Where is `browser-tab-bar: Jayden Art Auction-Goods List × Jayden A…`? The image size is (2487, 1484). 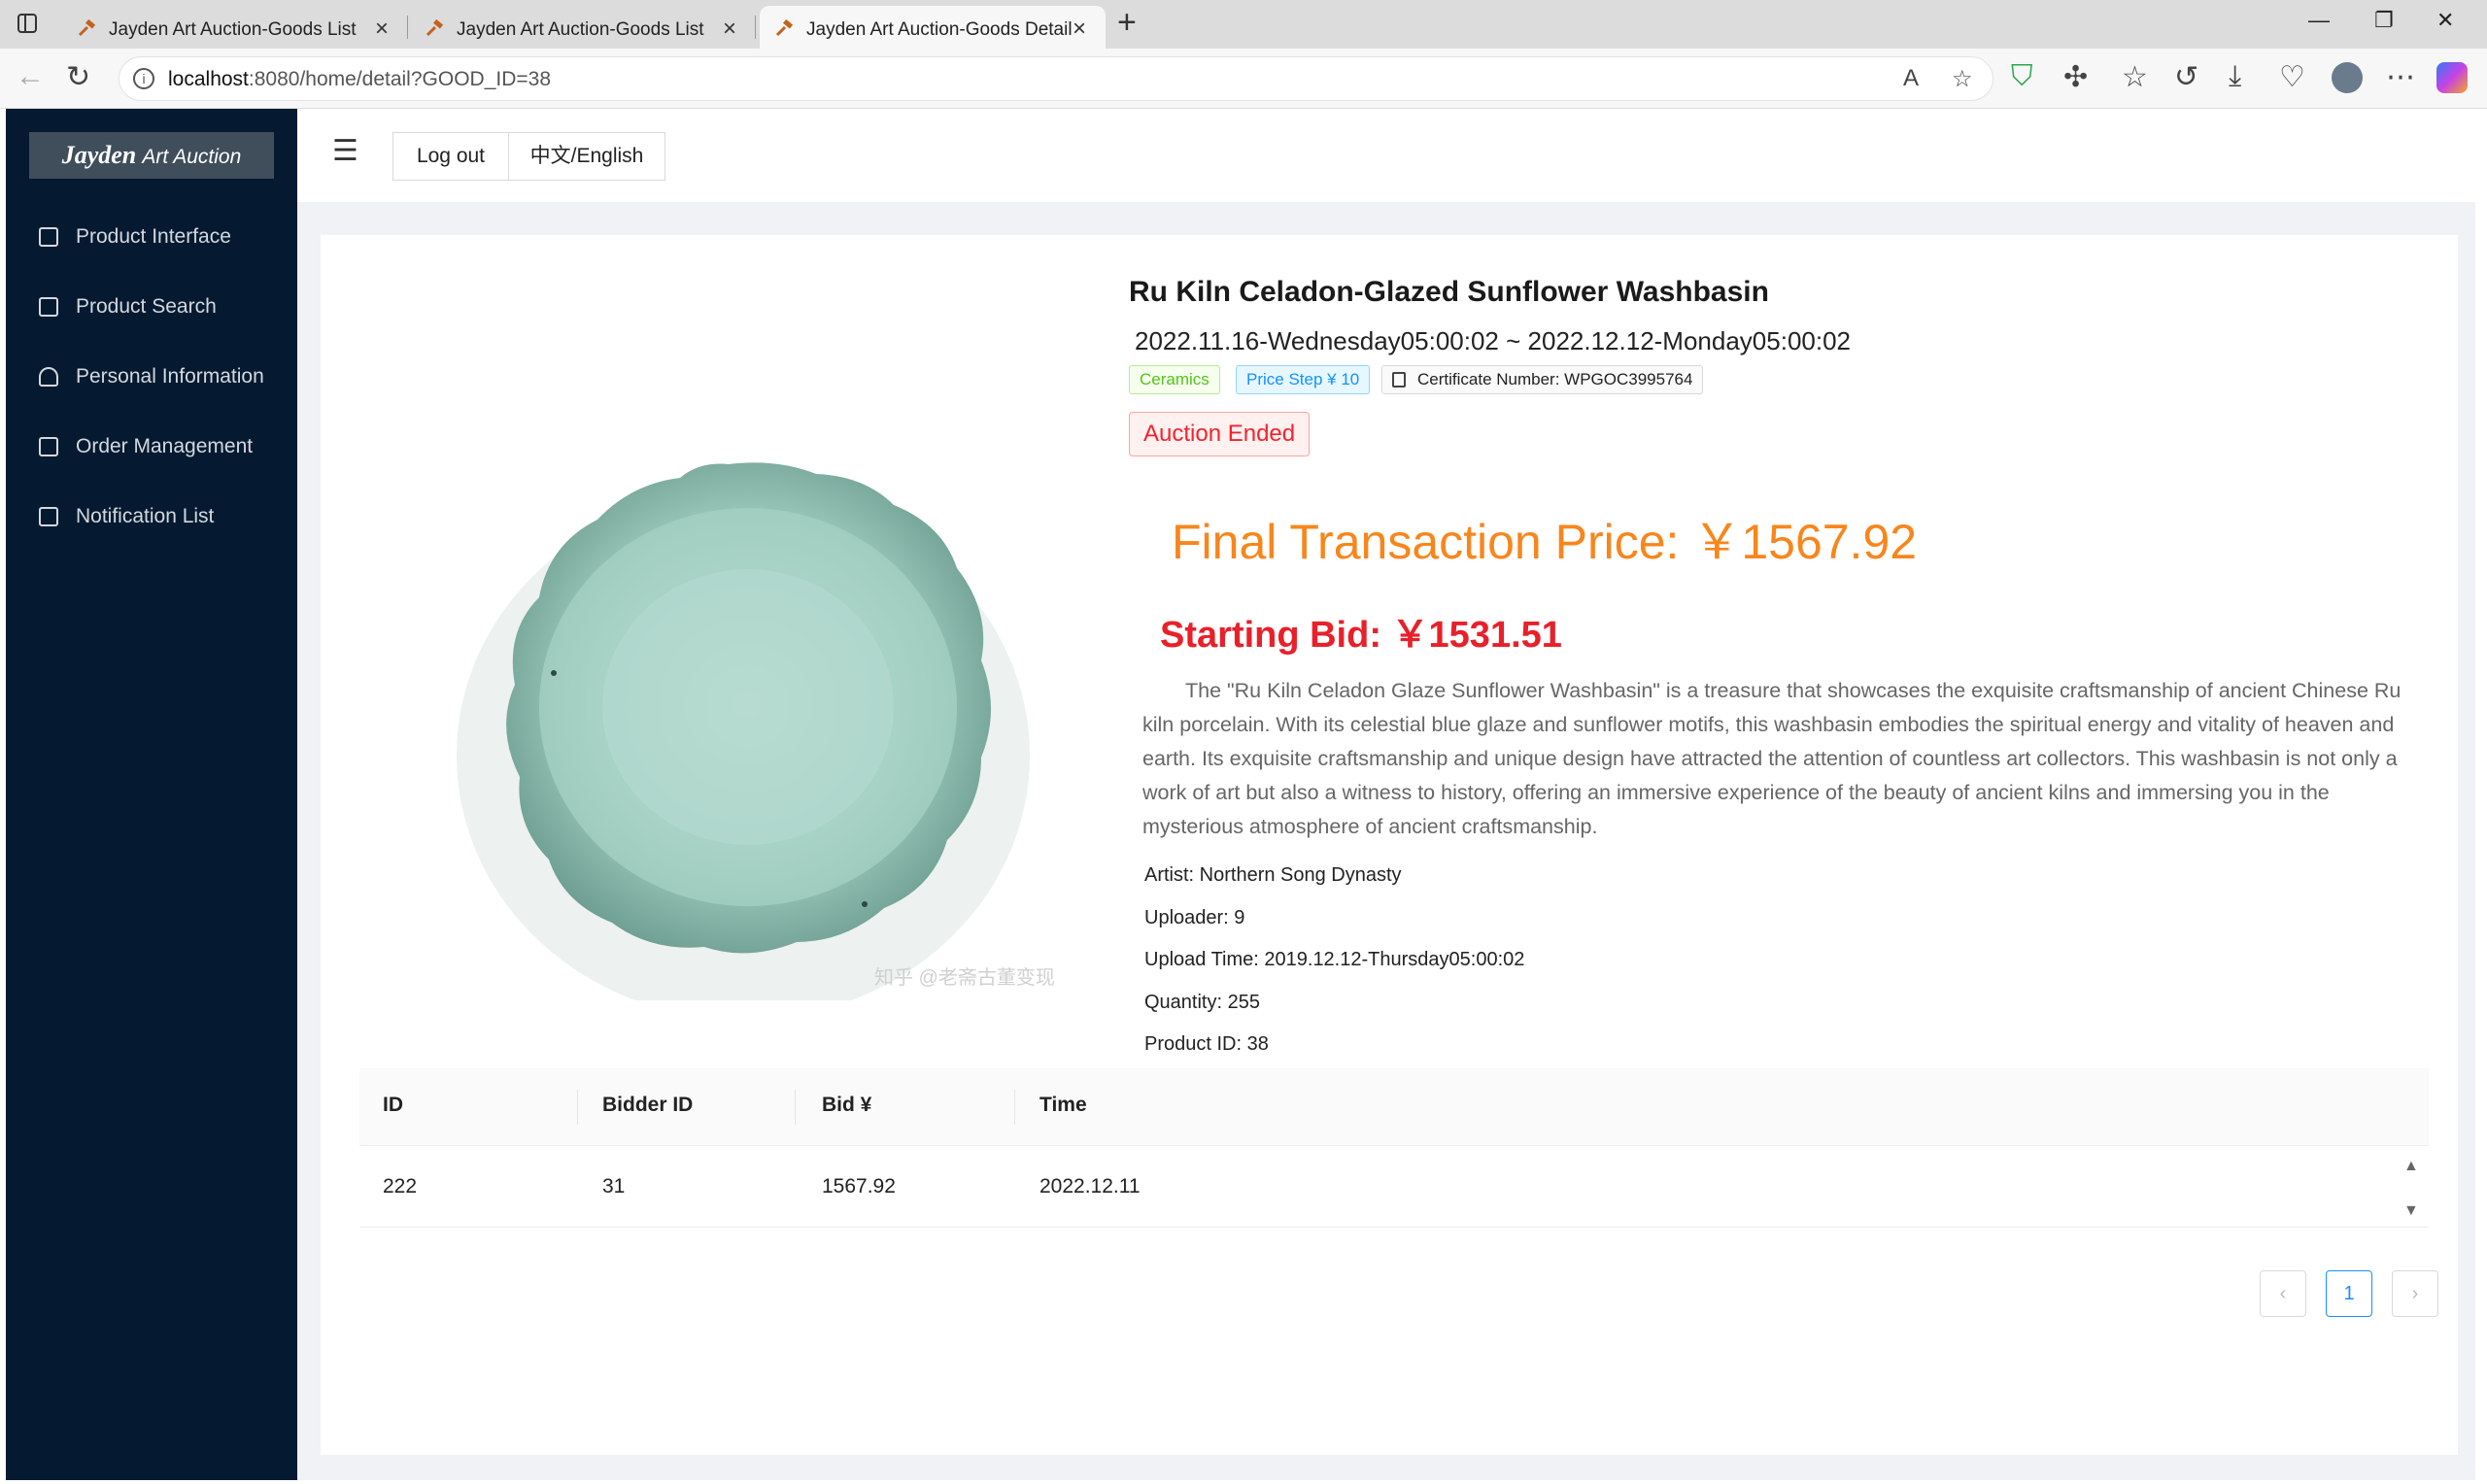 browser-tab-bar: Jayden Art Auction-Goods List × Jayden A… is located at coordinates (1243, 24).